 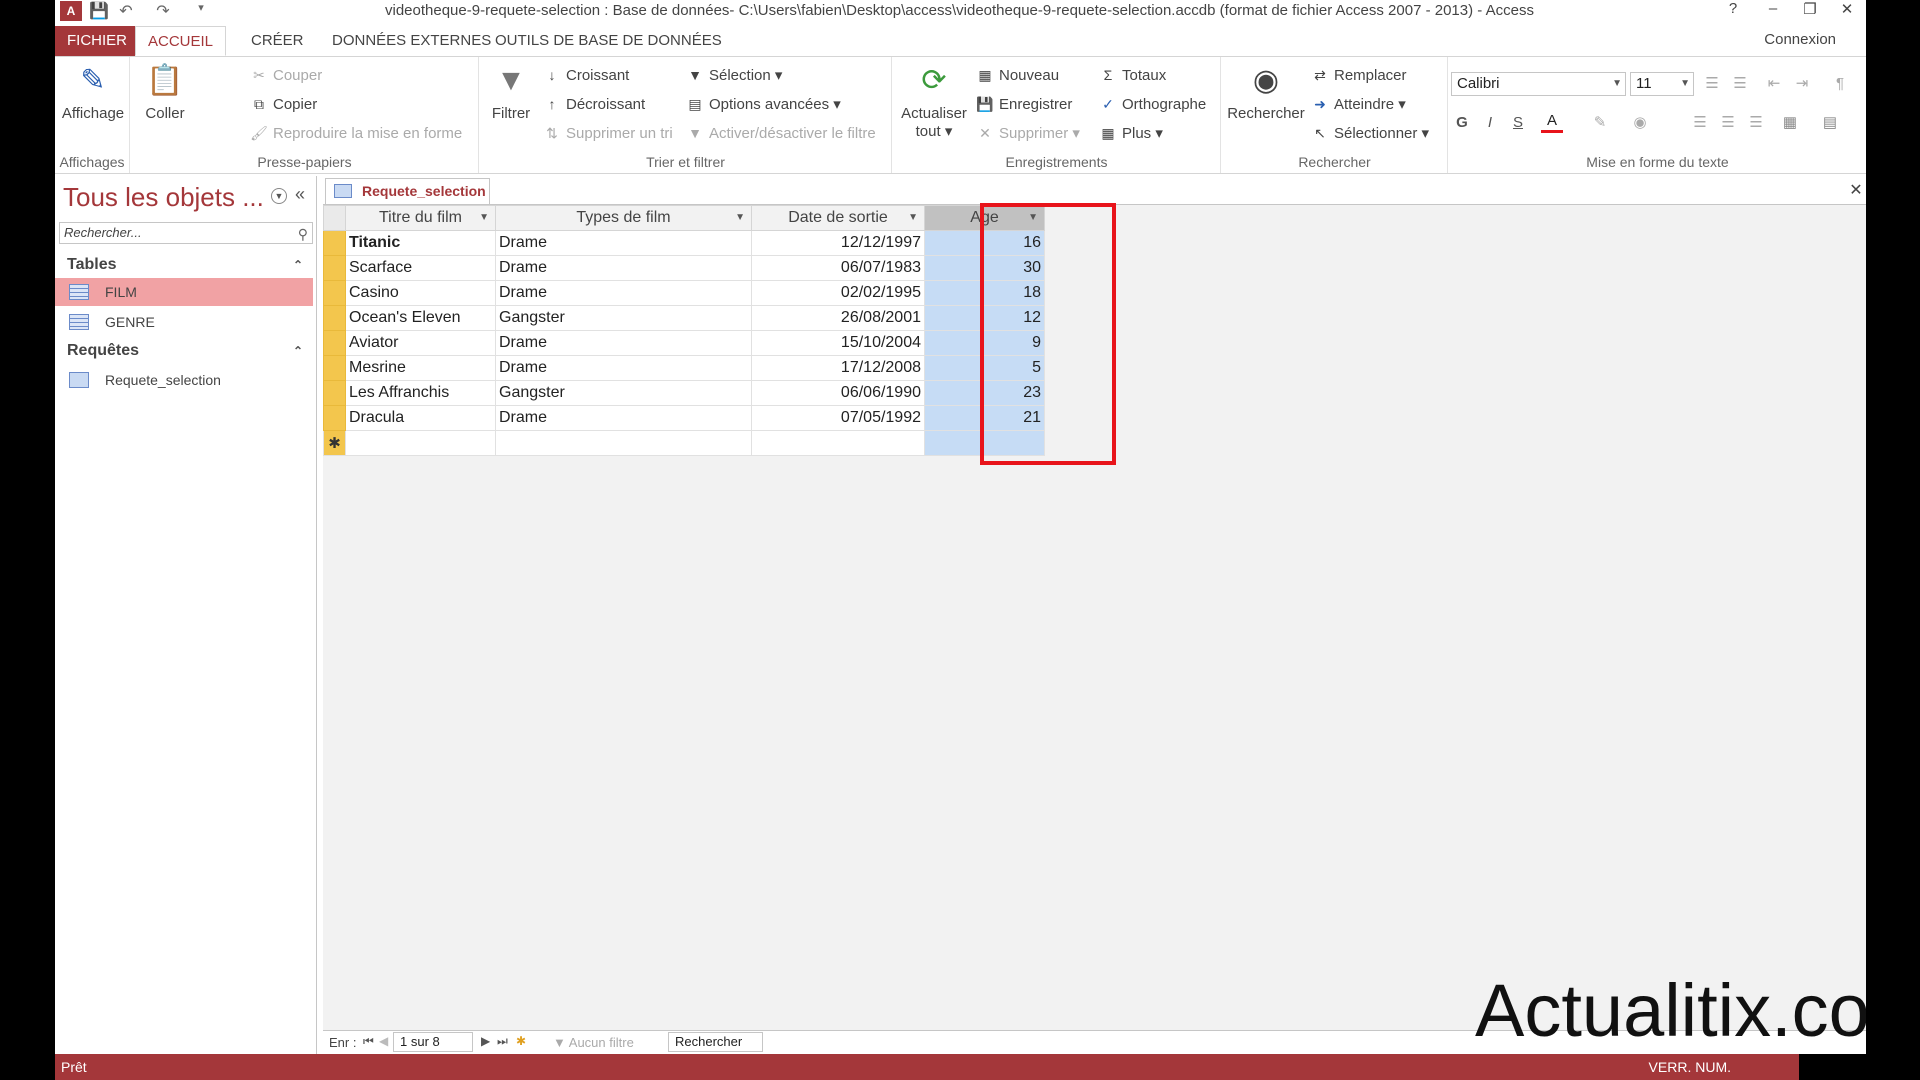 I want to click on plus-button: ▦ Plus ▾, so click(x=1130, y=133).